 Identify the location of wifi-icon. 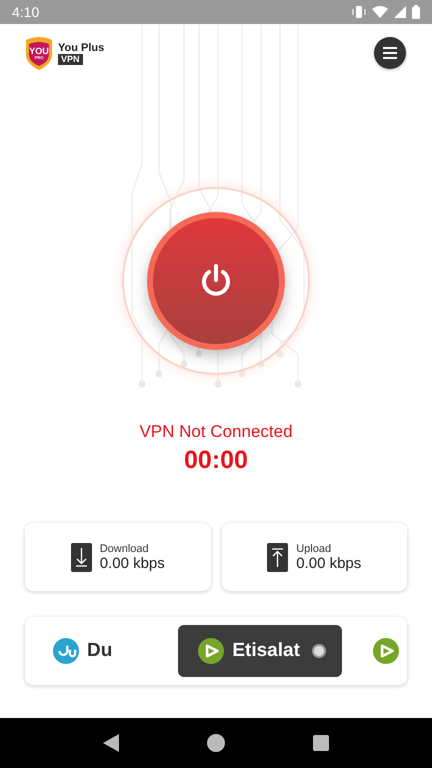
(380, 12).